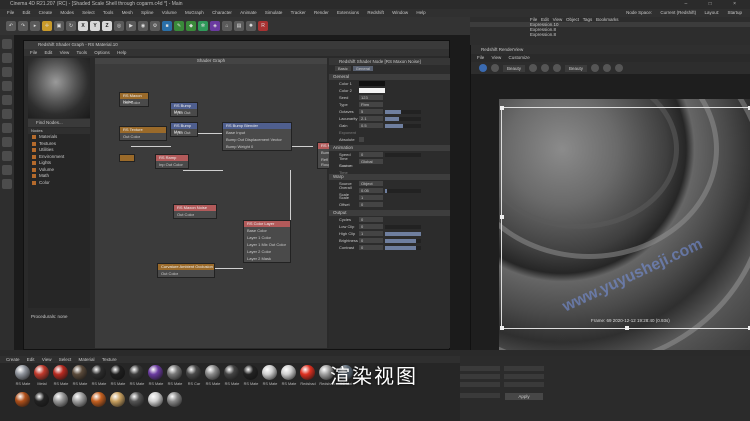 The width and height of the screenshot is (750, 421). I want to click on prop-octaves: Octaves 5, so click(389, 111).